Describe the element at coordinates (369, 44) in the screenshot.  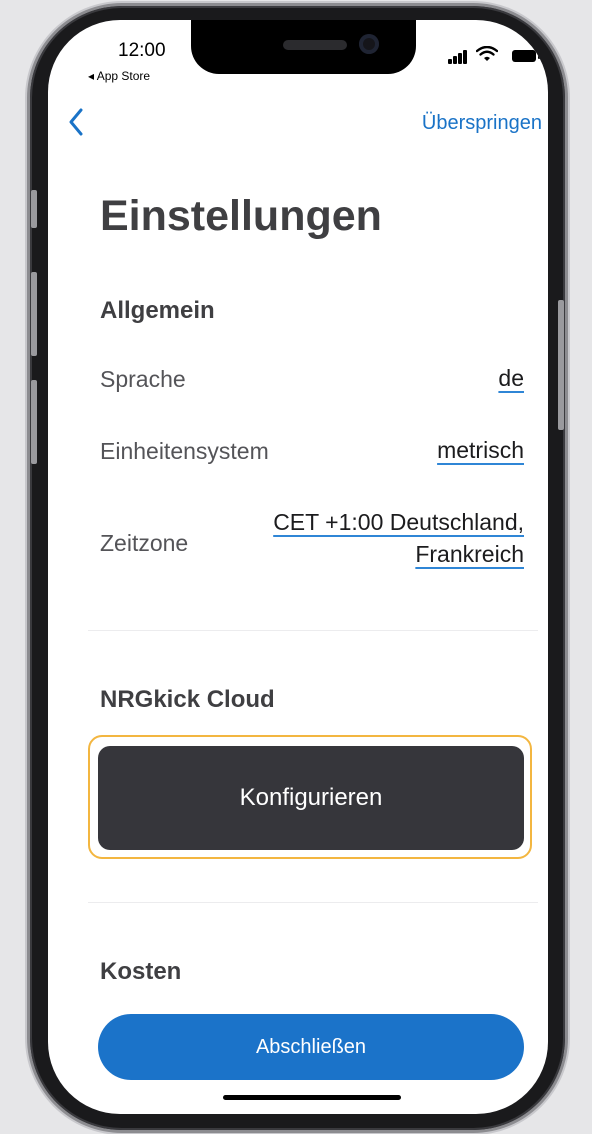
I see `front-camera` at that location.